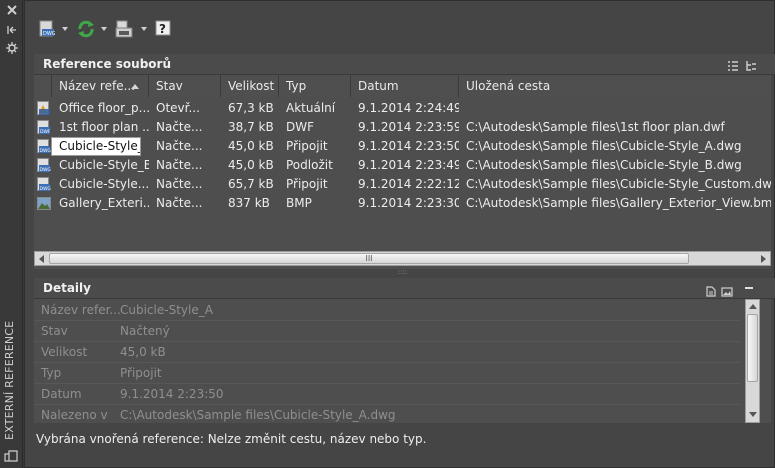 This screenshot has height=468, width=775. Describe the element at coordinates (753, 414) in the screenshot. I see `scroll-down-icon` at that location.